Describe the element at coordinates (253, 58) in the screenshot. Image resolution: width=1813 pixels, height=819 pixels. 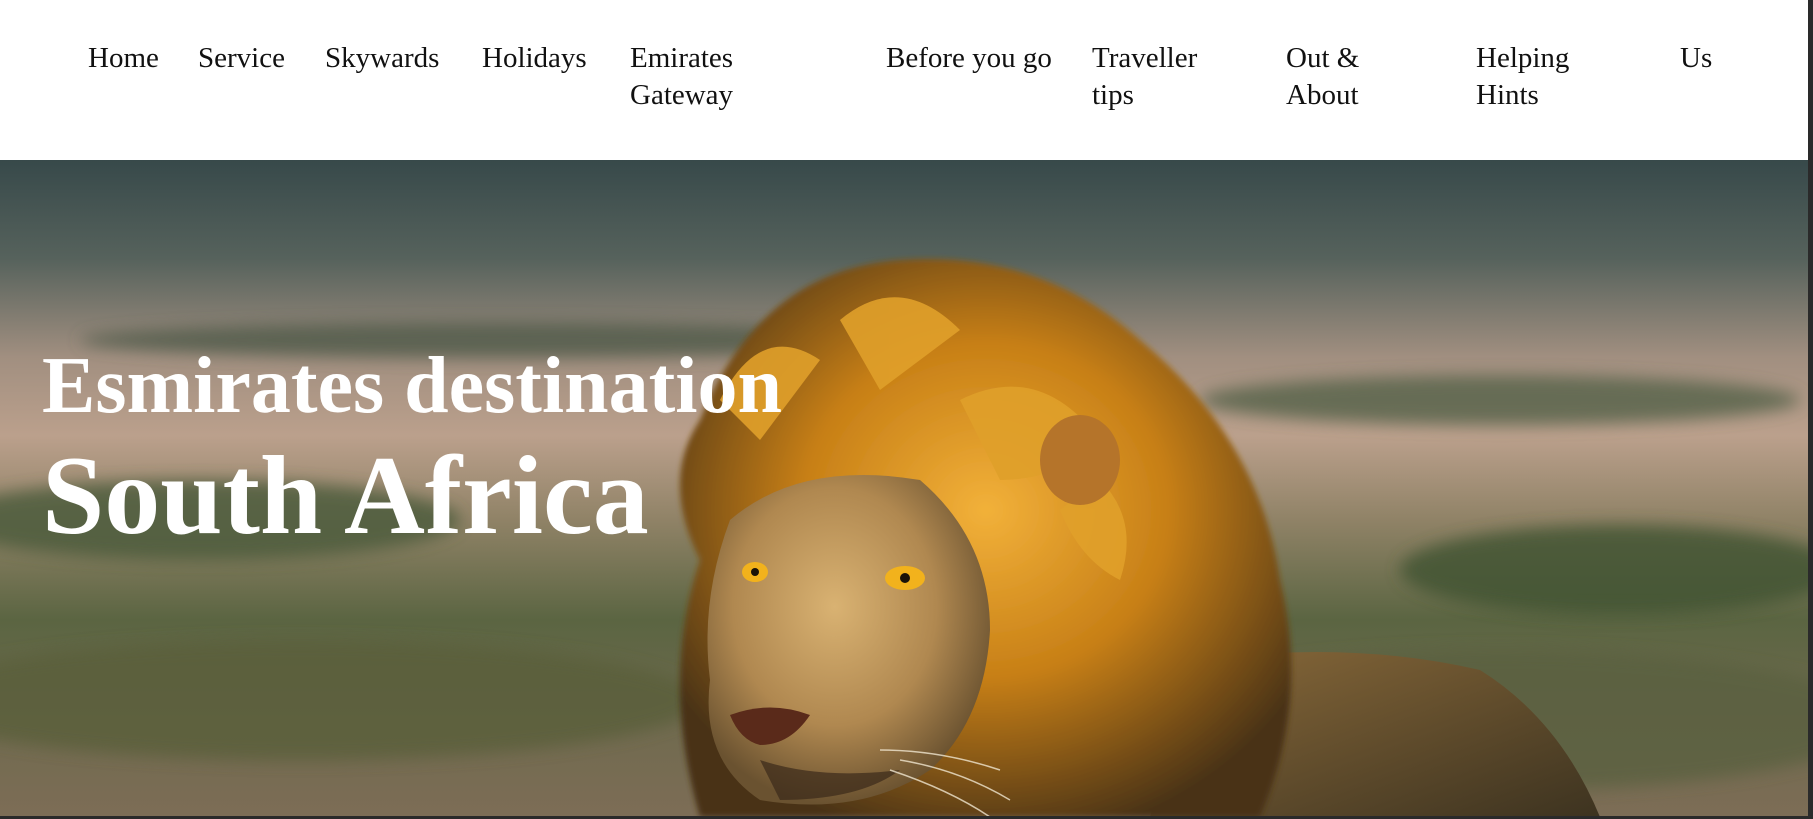
I see `nav-item-service: Service` at that location.